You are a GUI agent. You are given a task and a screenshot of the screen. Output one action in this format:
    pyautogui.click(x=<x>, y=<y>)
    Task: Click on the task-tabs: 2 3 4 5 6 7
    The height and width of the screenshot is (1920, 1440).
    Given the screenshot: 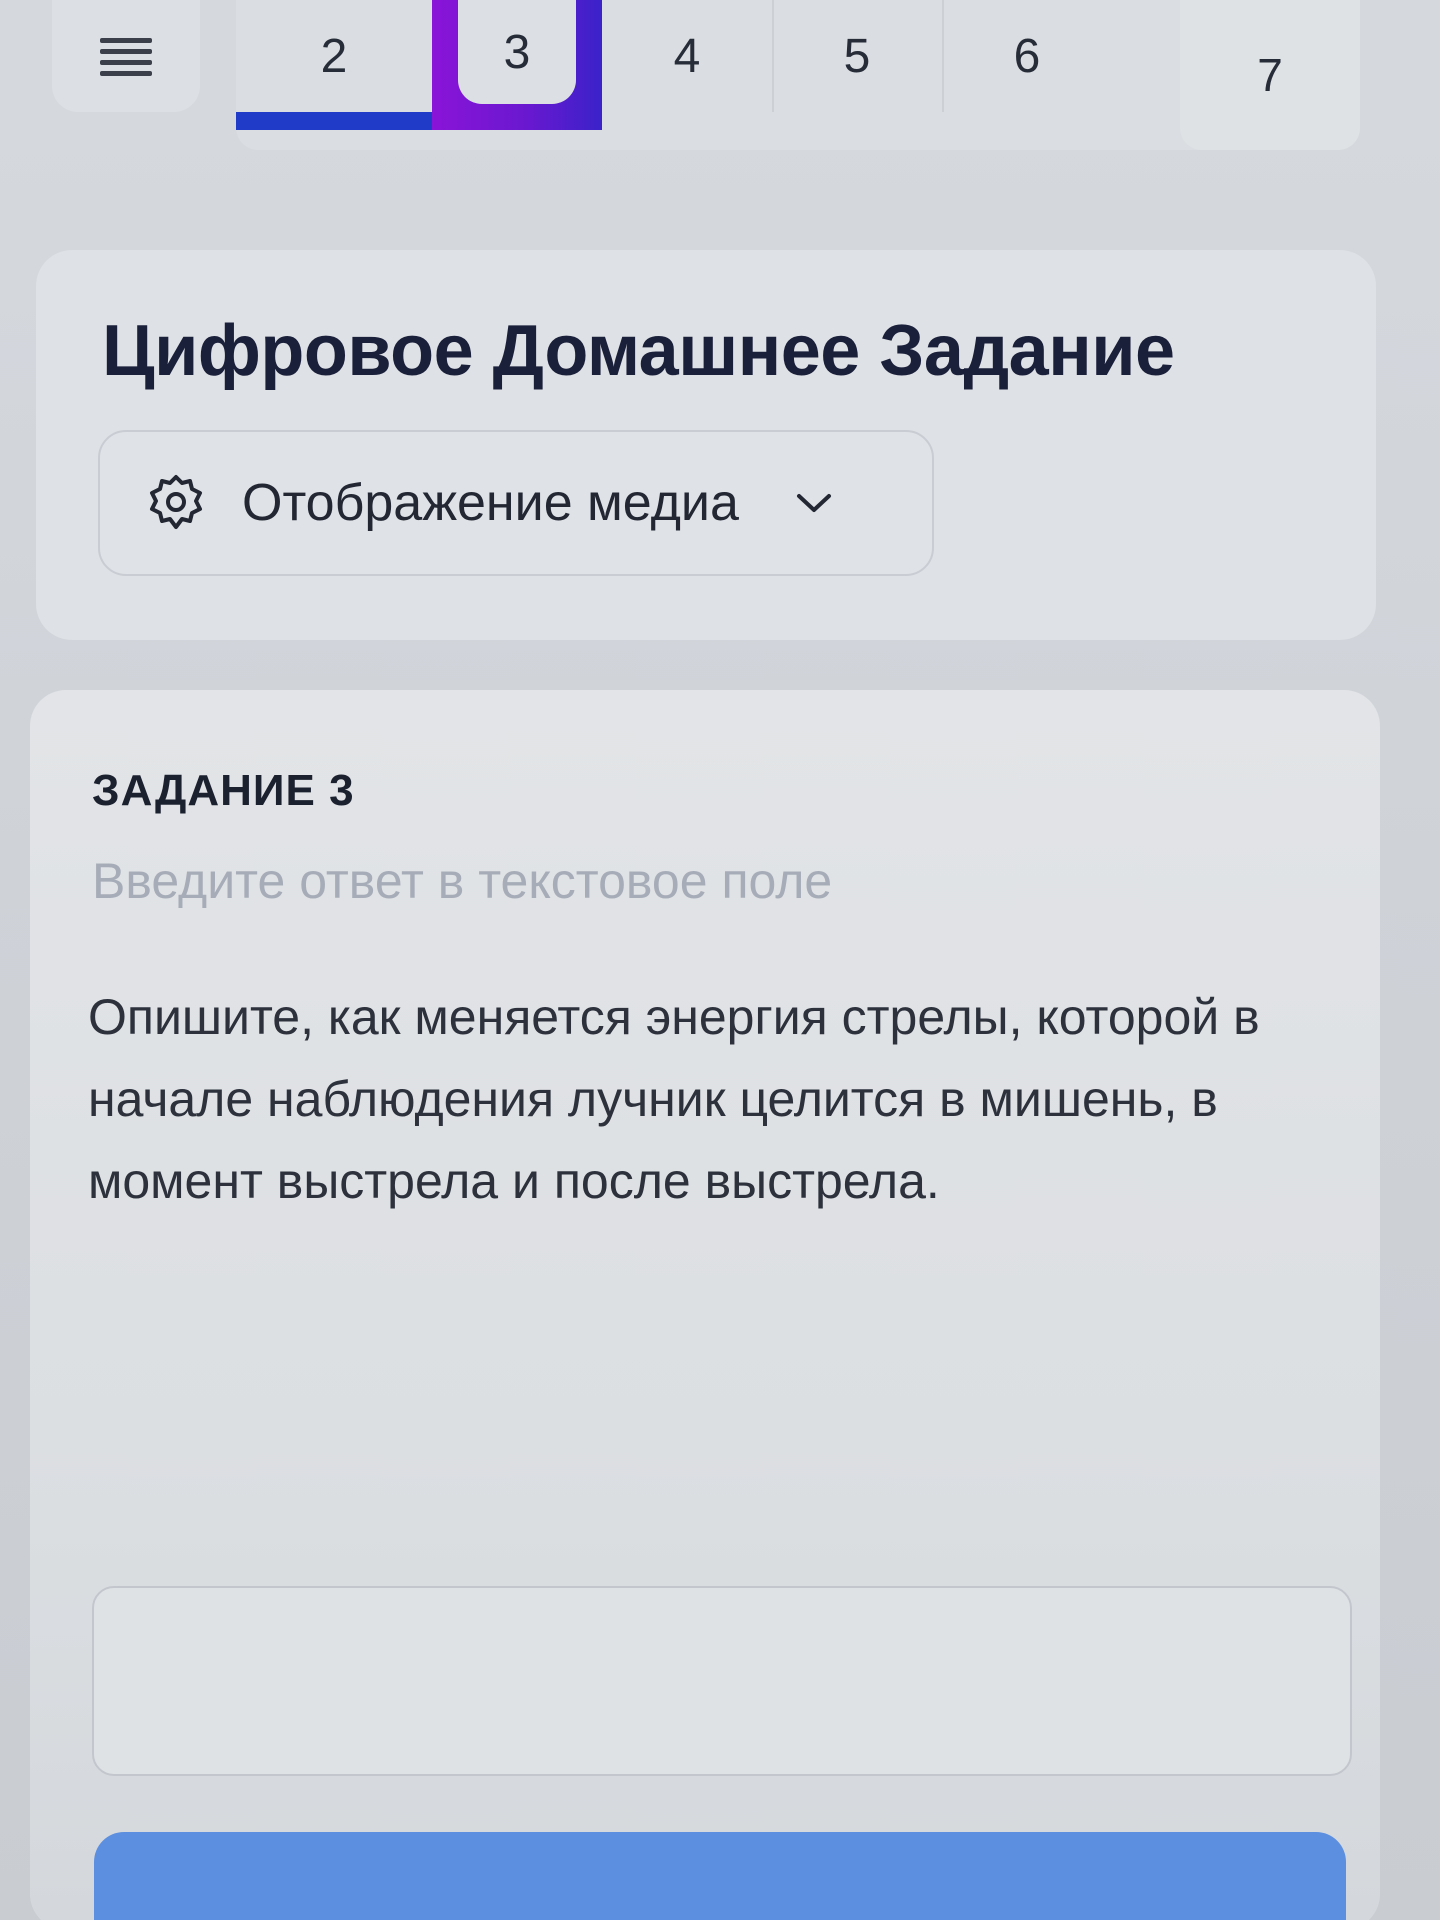 What is the action you would take?
    pyautogui.click(x=798, y=75)
    